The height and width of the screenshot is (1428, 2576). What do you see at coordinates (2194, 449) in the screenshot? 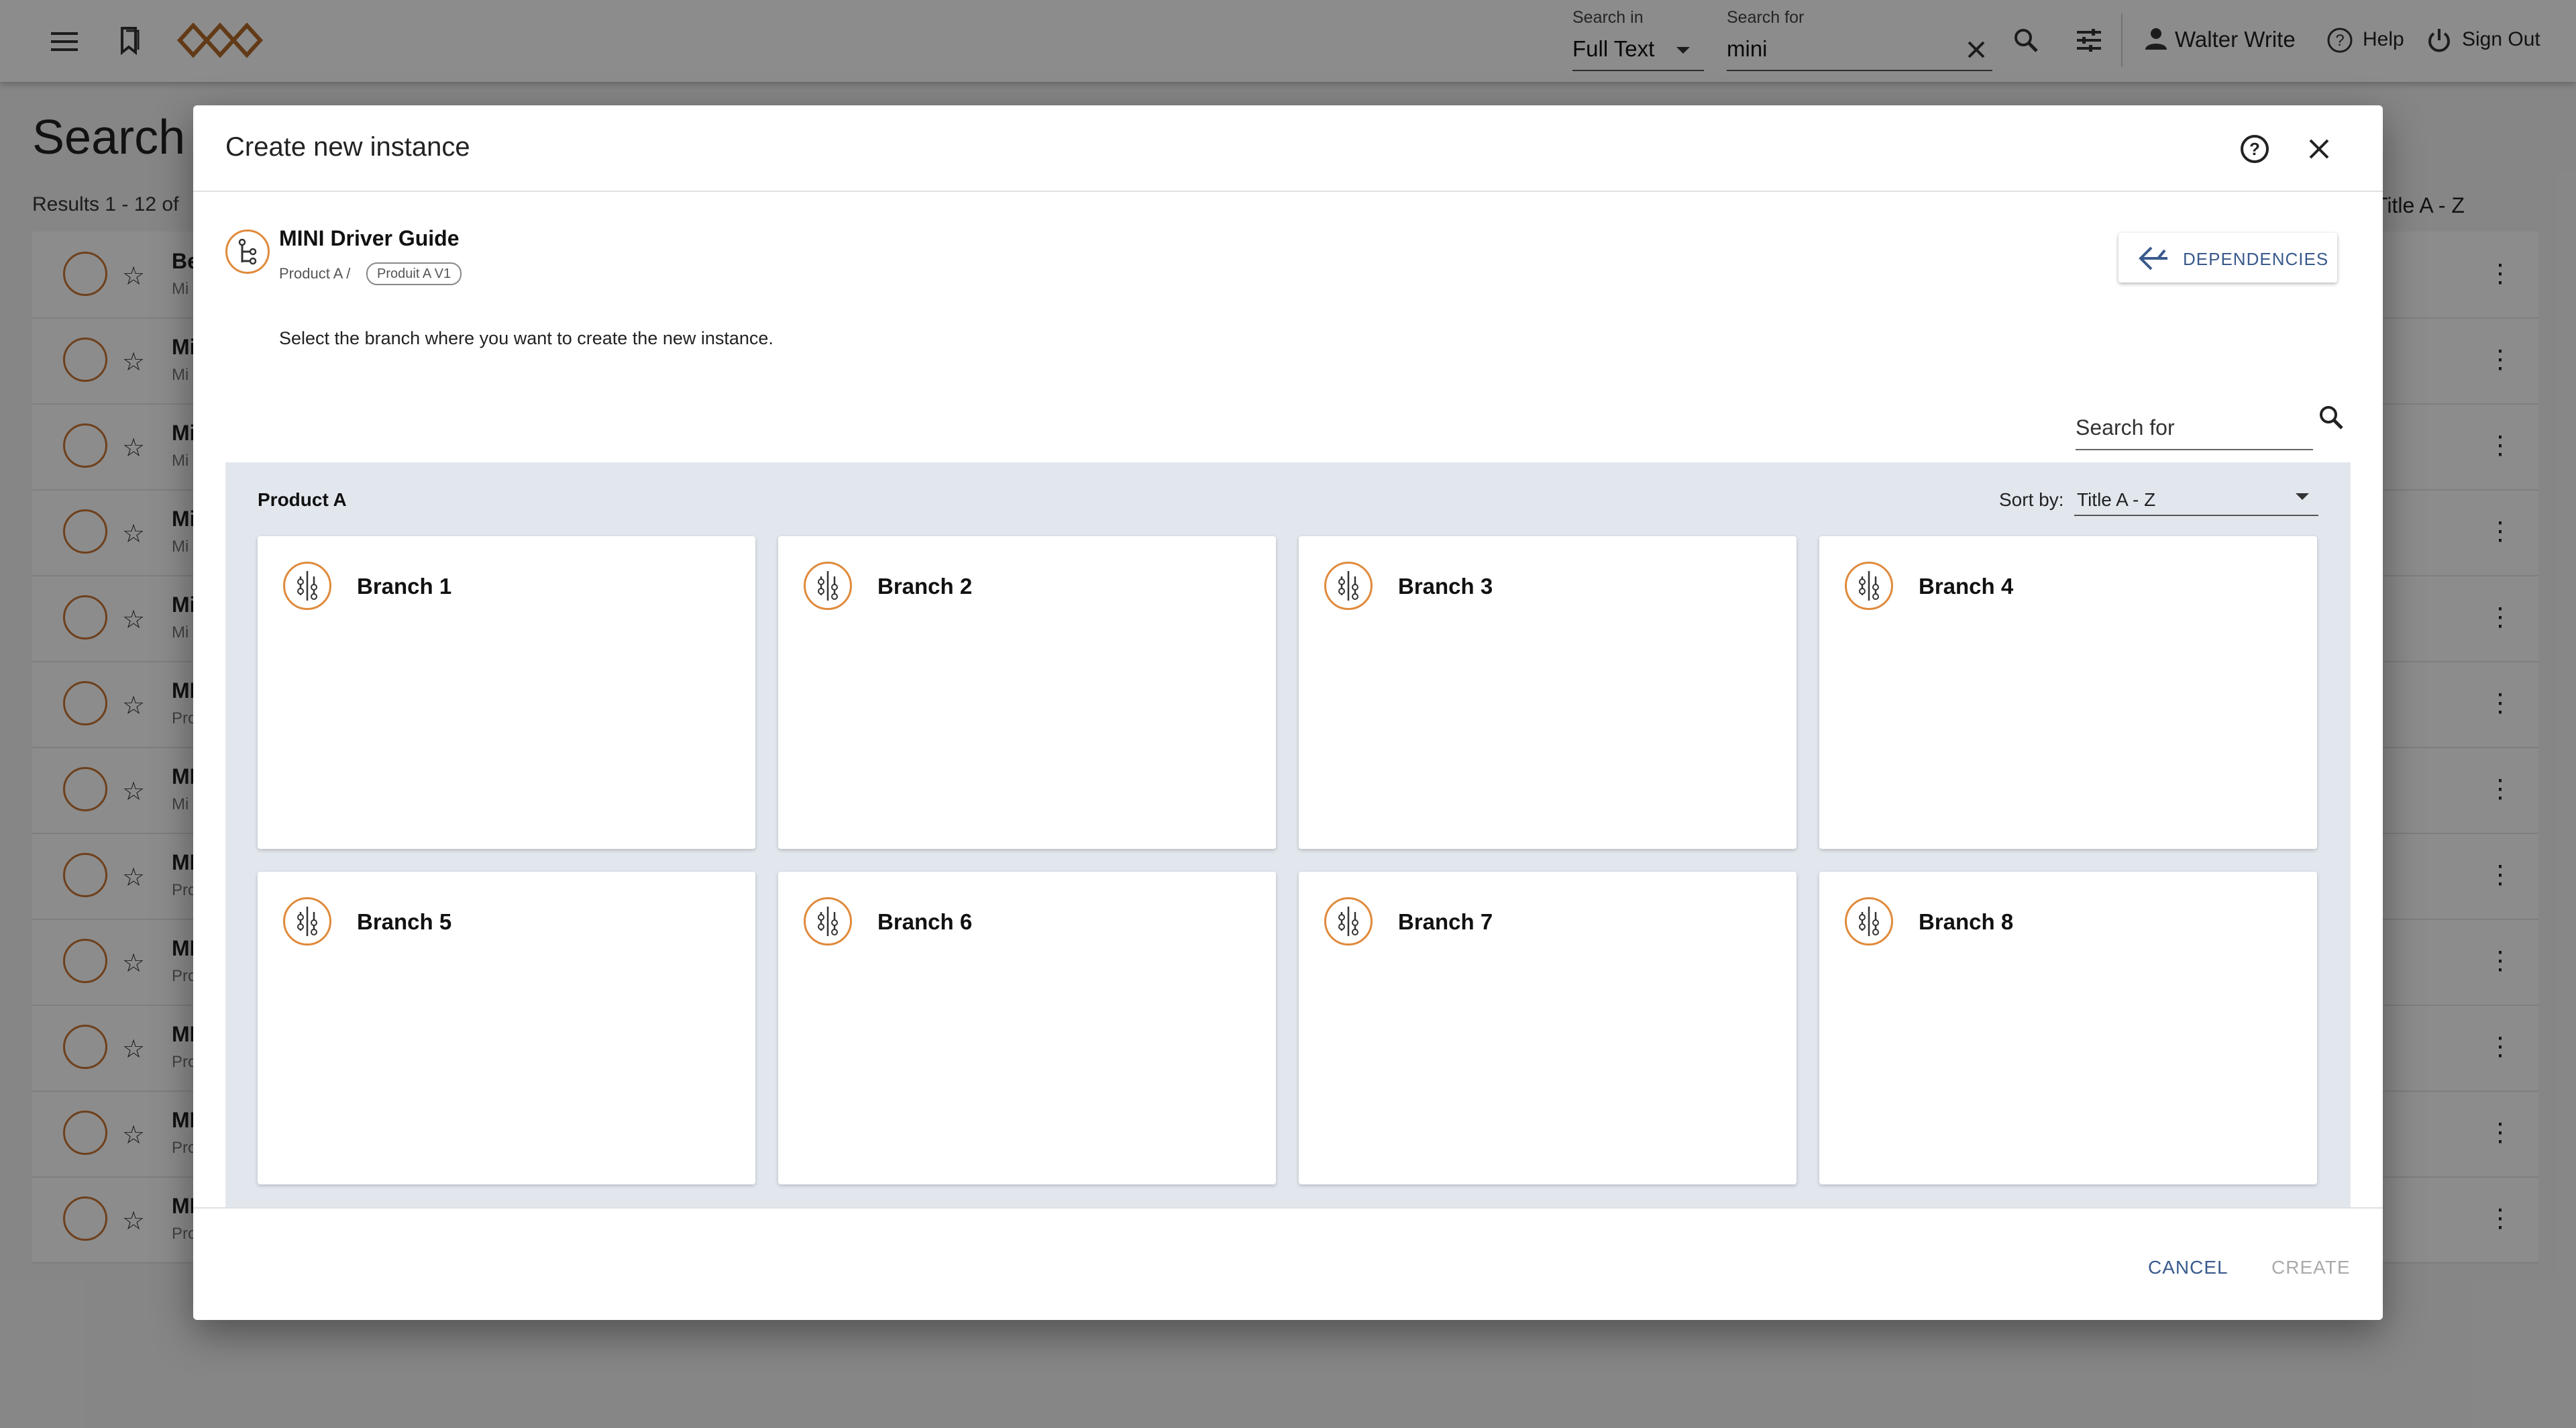
I see `branch-search-underline` at bounding box center [2194, 449].